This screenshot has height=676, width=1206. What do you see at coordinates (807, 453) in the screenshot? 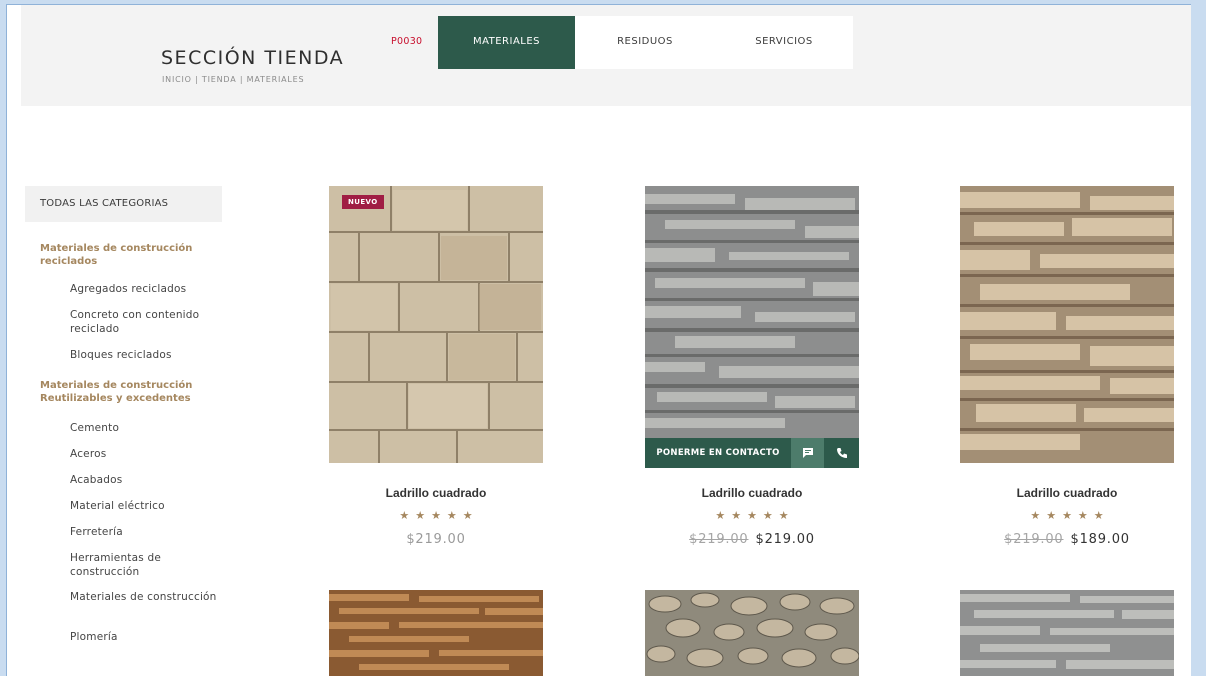
I see `chat-icon` at bounding box center [807, 453].